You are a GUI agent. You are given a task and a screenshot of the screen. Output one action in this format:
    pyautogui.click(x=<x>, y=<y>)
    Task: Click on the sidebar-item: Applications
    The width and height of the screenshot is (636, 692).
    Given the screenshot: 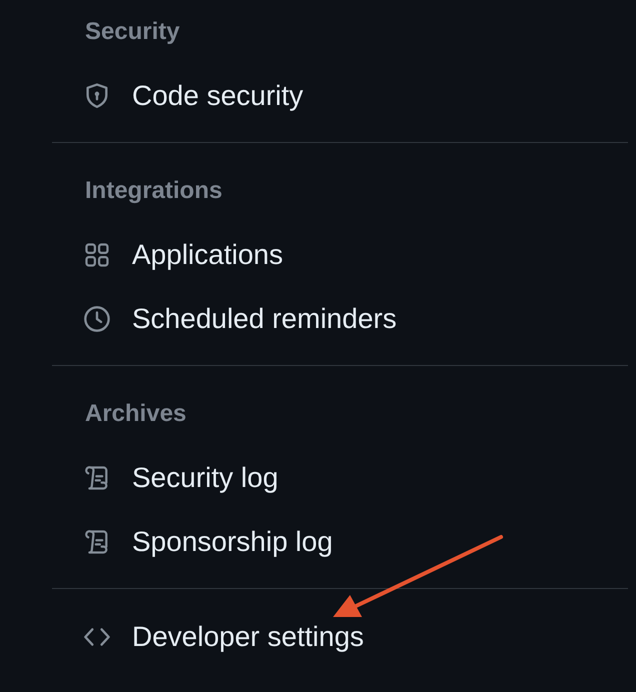 What is the action you would take?
    pyautogui.click(x=183, y=255)
    